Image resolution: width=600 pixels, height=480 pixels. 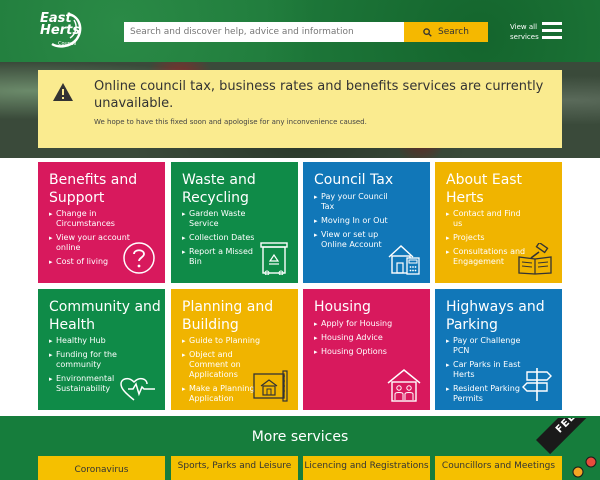 I want to click on tile-link: ▸ Garden Waste Service, so click(x=225, y=219).